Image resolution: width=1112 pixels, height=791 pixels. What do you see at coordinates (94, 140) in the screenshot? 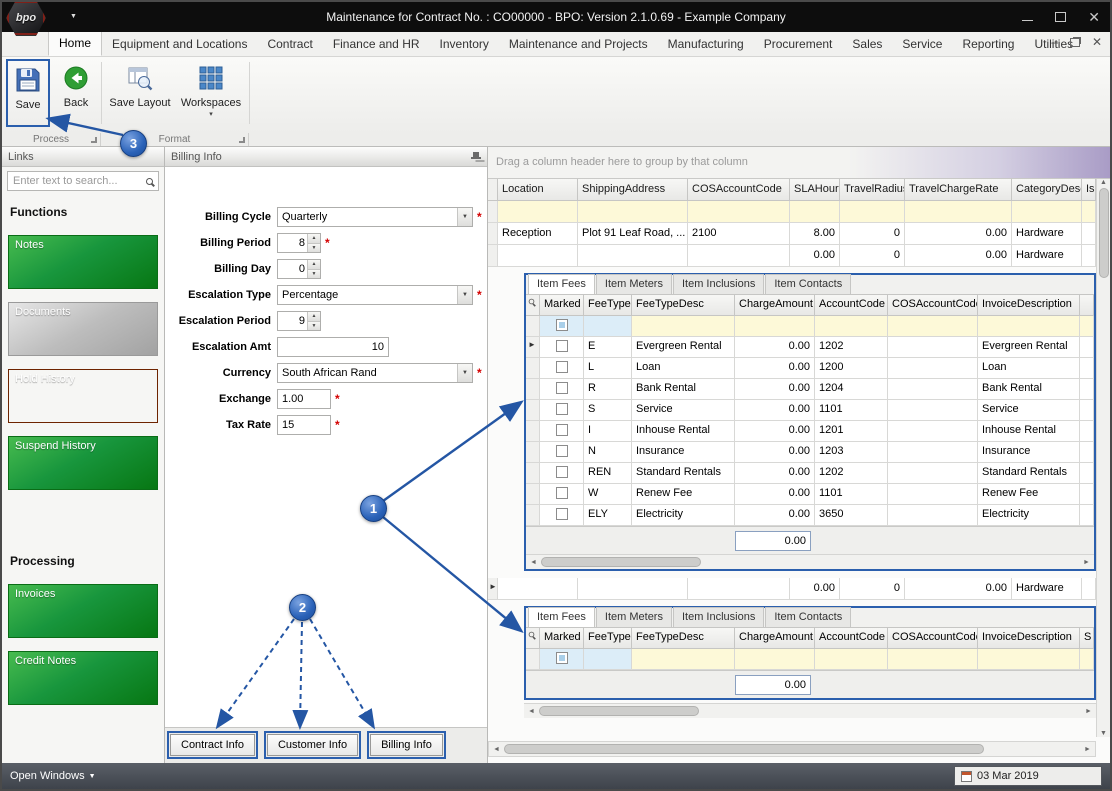
I see `dialog-launcher-icon` at bounding box center [94, 140].